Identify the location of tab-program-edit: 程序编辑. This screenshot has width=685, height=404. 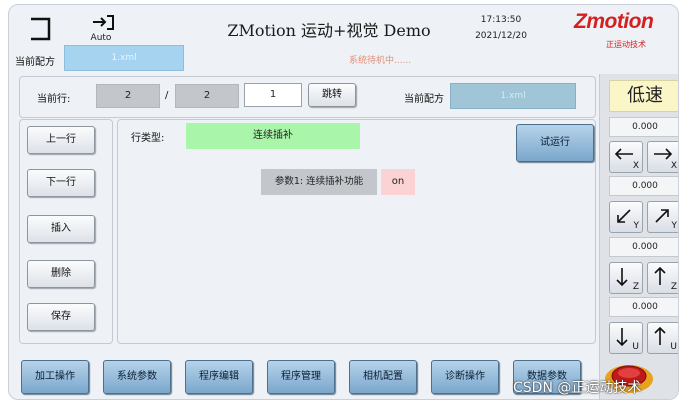
(219, 377).